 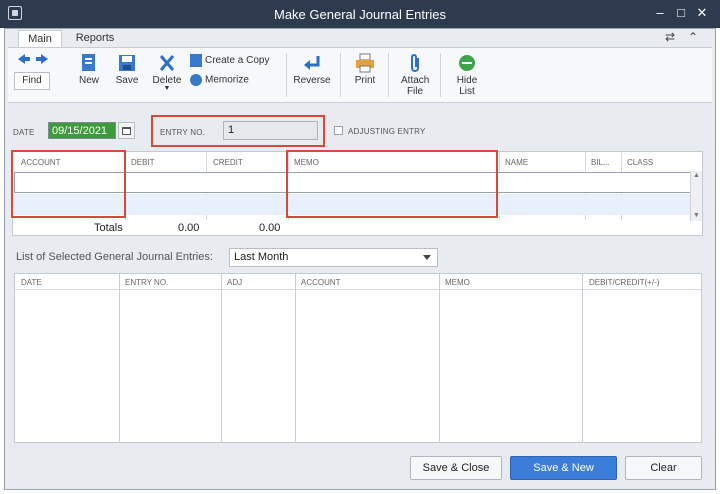 I want to click on list-period-value: Last Month, so click(x=261, y=257).